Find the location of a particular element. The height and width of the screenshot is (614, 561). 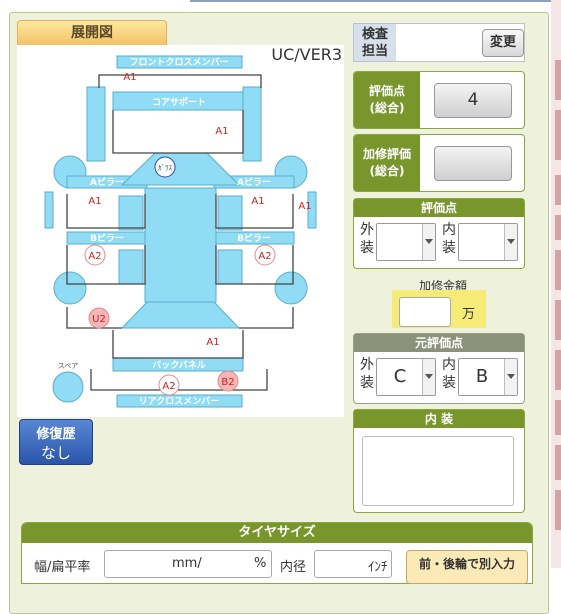

windshield is located at coordinates (180, 169).